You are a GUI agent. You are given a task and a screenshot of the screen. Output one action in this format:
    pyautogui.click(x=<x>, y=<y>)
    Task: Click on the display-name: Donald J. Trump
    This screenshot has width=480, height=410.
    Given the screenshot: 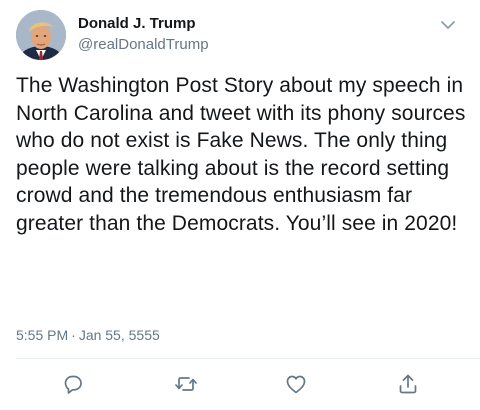 What is the action you would take?
    pyautogui.click(x=143, y=24)
    